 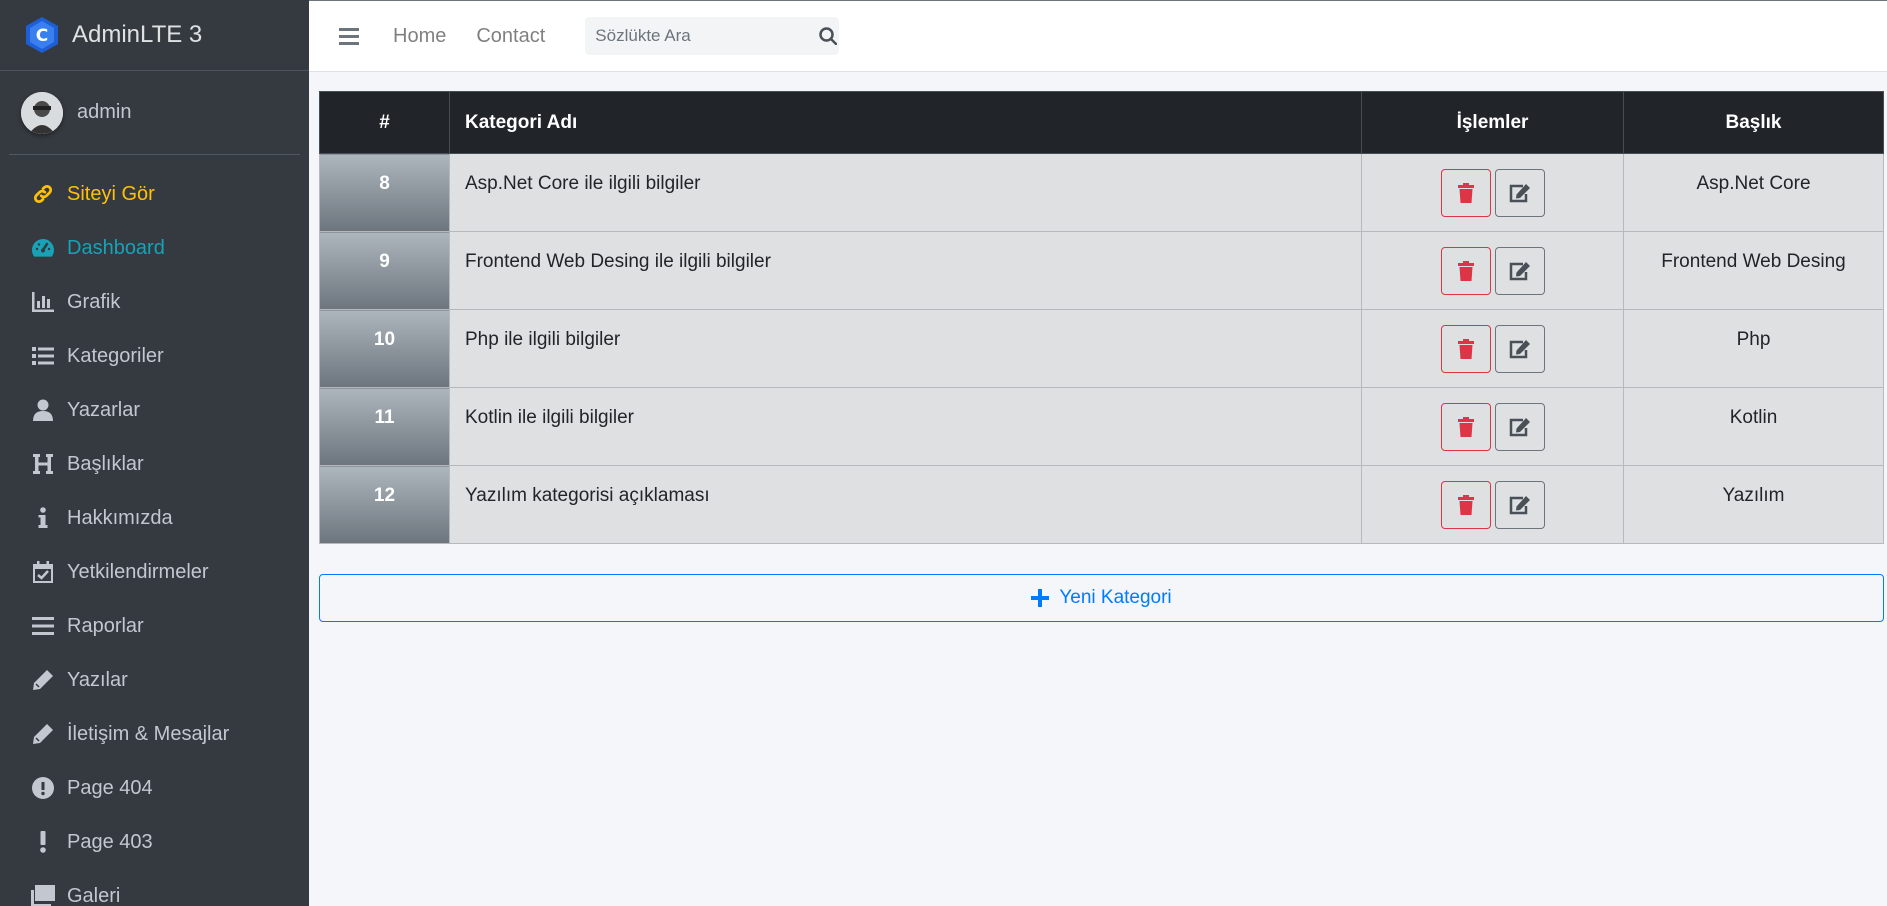 What do you see at coordinates (1101, 122) in the screenshot?
I see `table-header-row: # Kategori Adı İşlemler Başlık` at bounding box center [1101, 122].